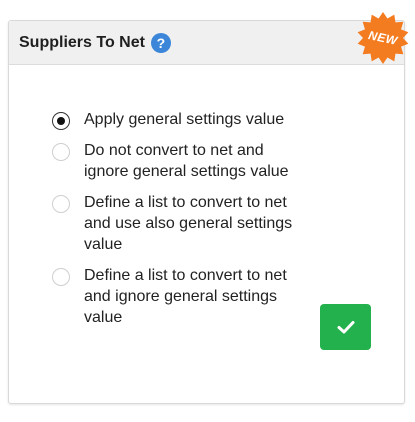 Image resolution: width=415 pixels, height=422 pixels. Describe the element at coordinates (82, 42) in the screenshot. I see `card-title: Suppliers To Net` at that location.